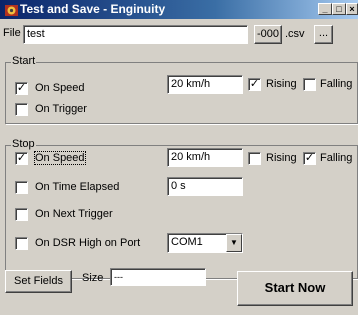 The width and height of the screenshot is (358, 315). Describe the element at coordinates (281, 158) in the screenshot. I see `stop-rising-label: Rising` at that location.